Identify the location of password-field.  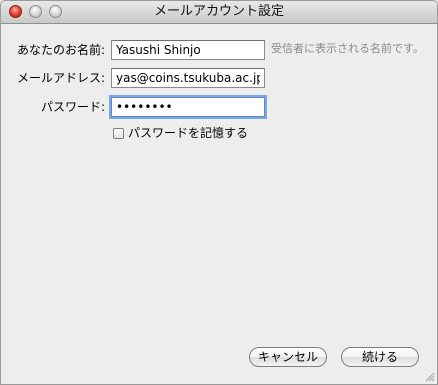
(188, 107).